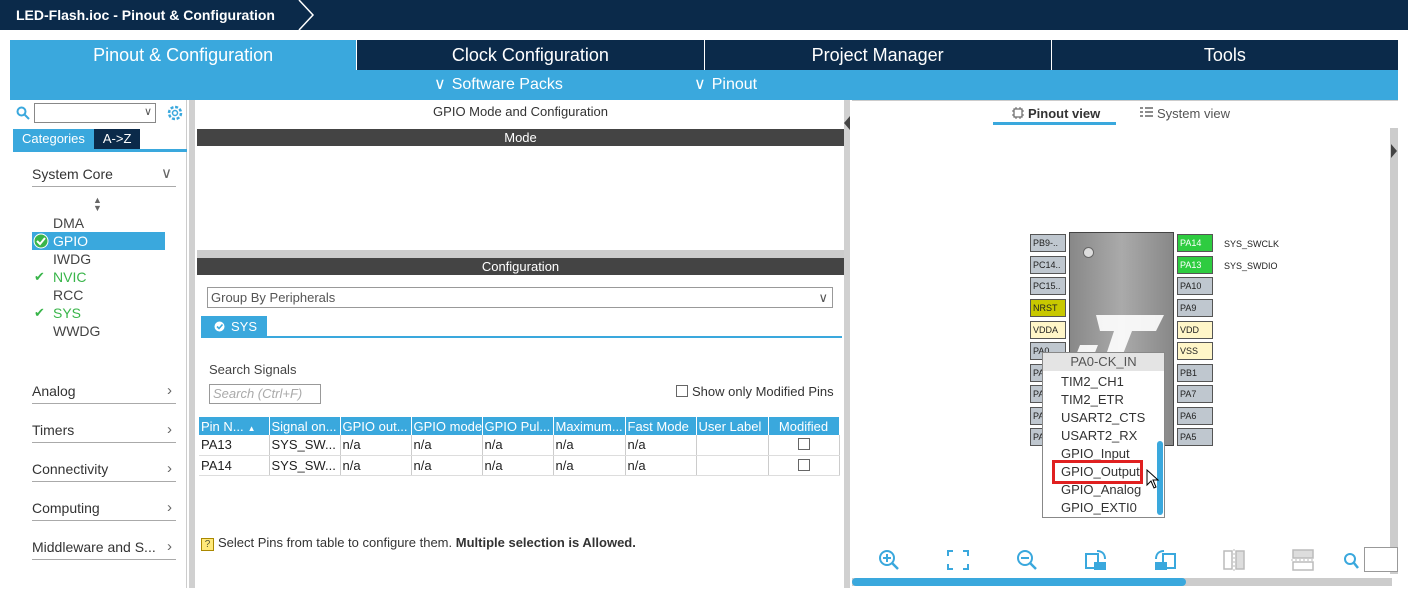  Describe the element at coordinates (234, 426) in the screenshot. I see `col-pin-name: Pin N... ▲` at that location.